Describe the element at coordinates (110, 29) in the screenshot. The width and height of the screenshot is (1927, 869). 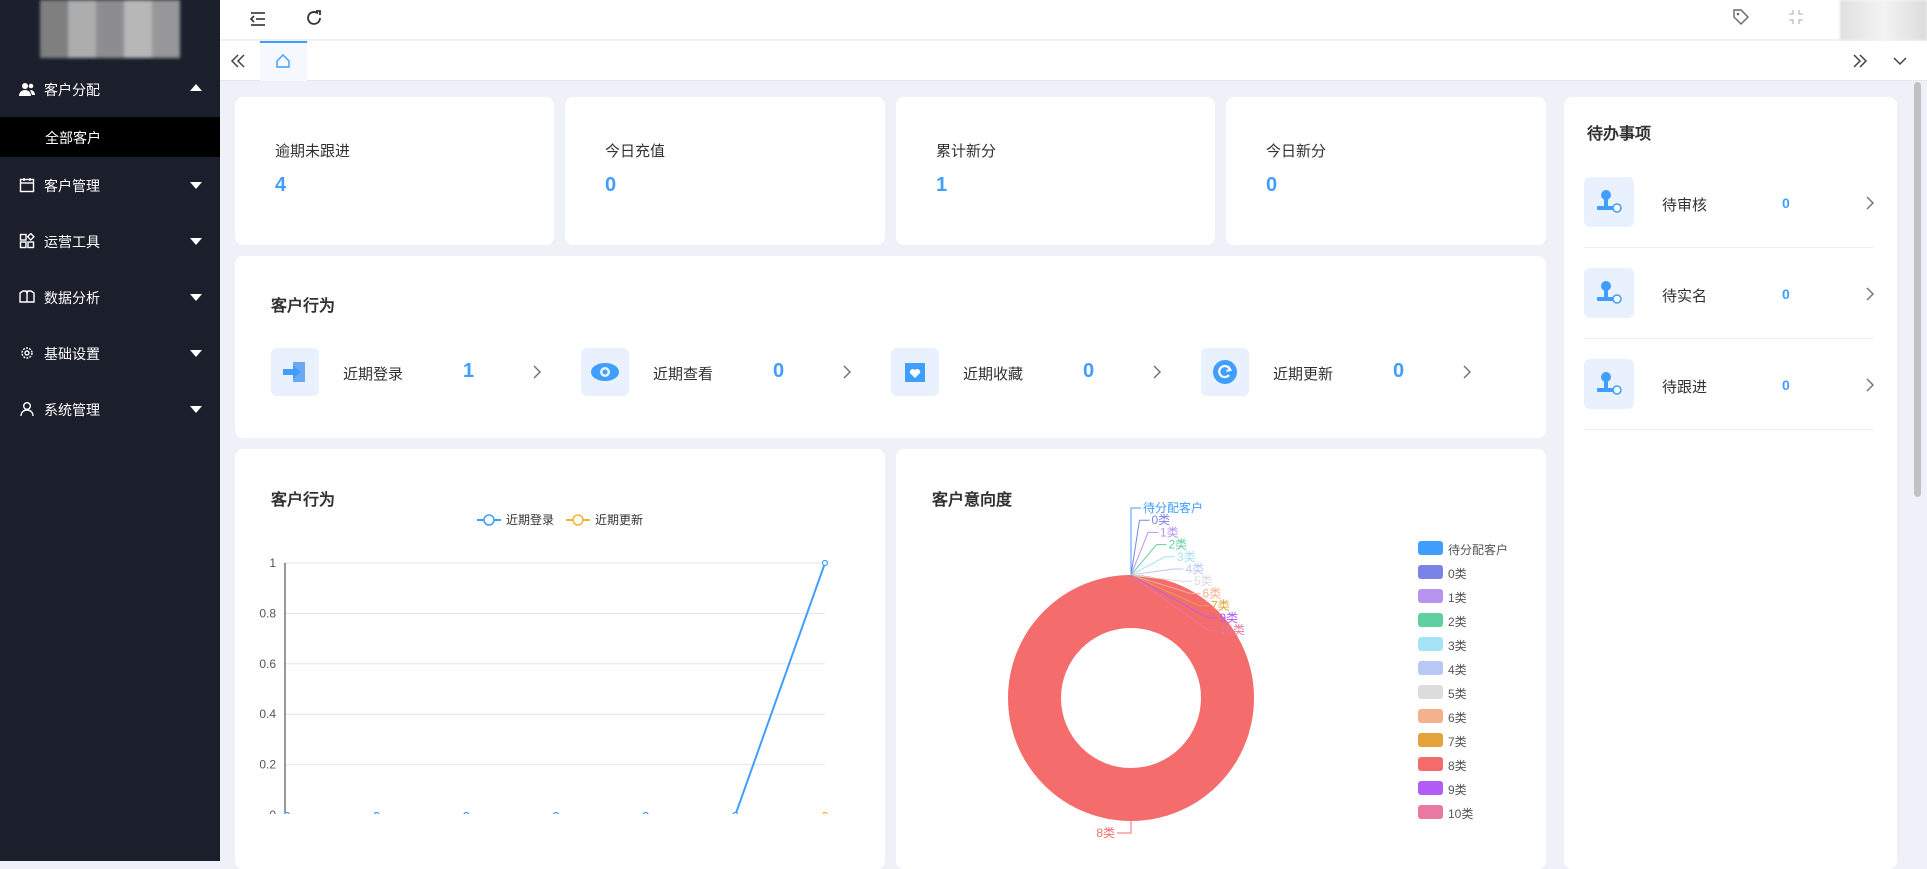
I see `logo` at that location.